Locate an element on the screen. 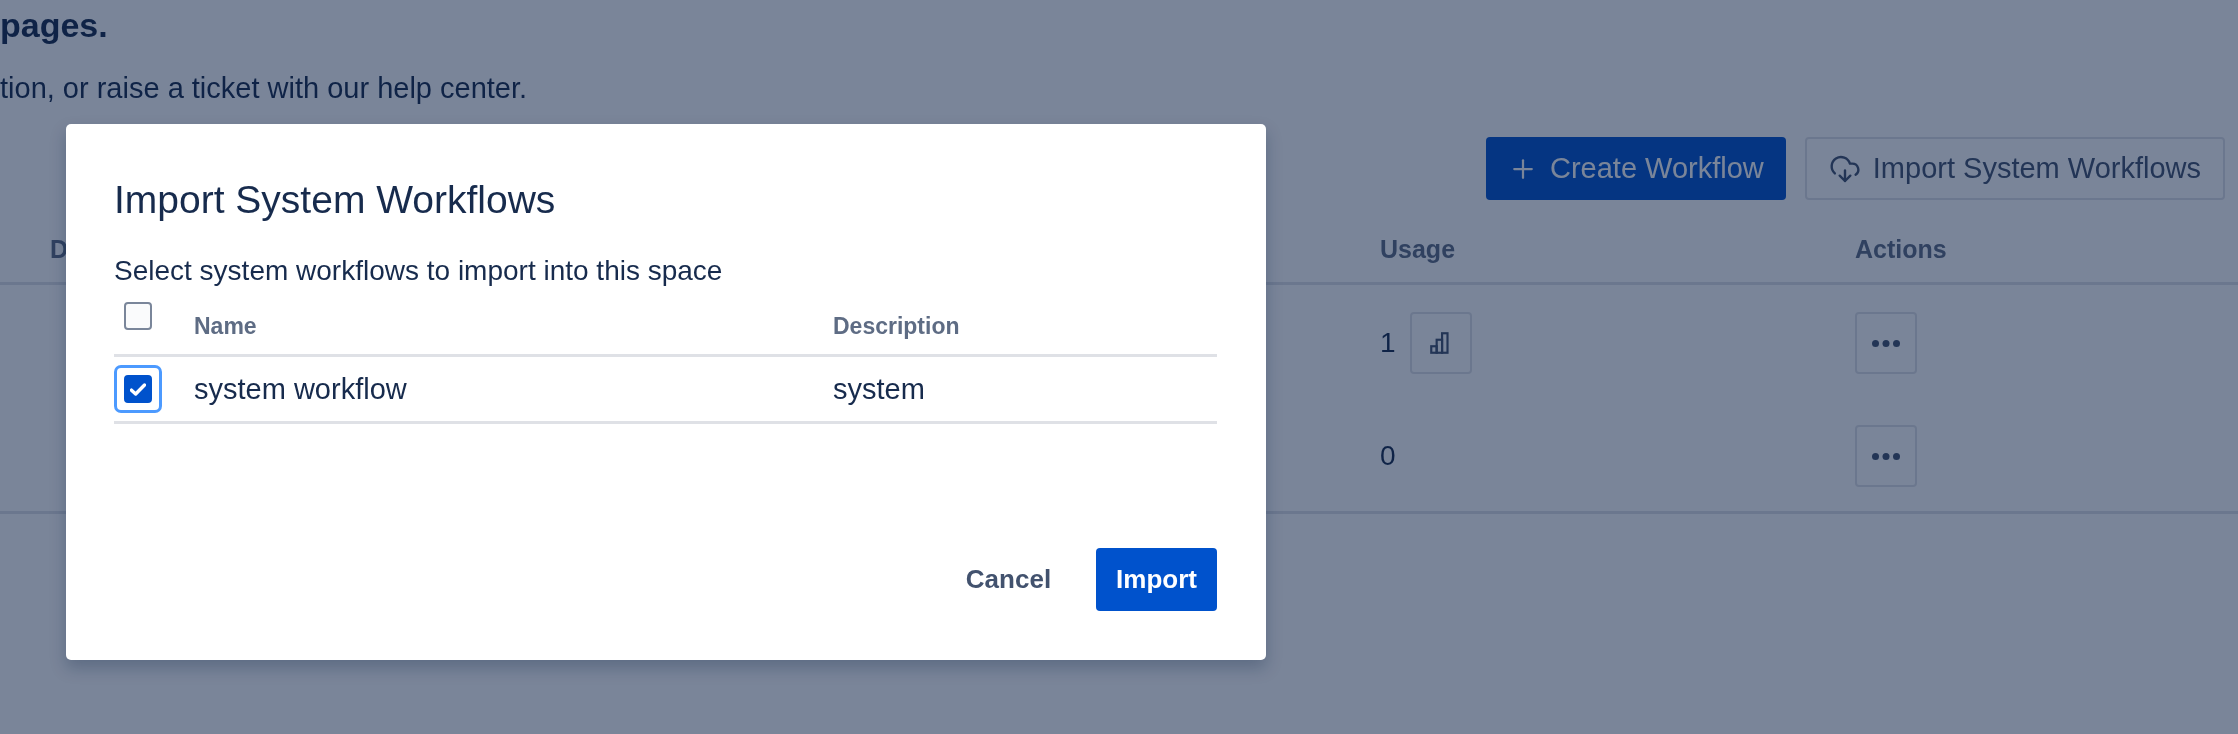  usage-count: 0 is located at coordinates (1388, 456).